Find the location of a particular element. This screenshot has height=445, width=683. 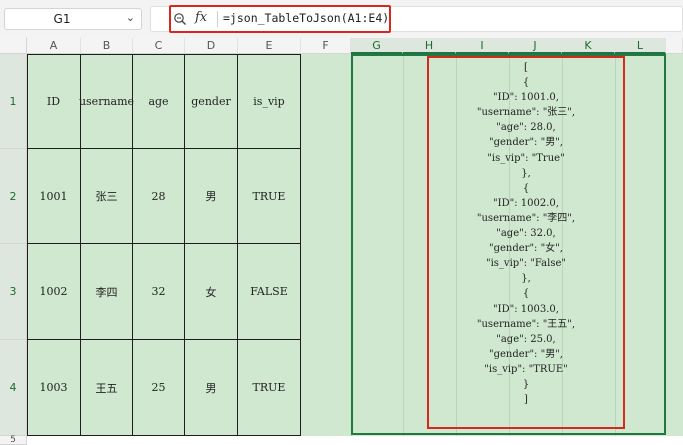

column-header-i: I is located at coordinates (482, 46).